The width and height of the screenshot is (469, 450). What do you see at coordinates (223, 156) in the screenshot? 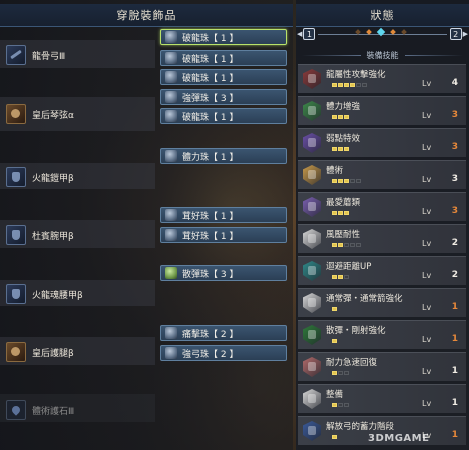
I see `decoration-slot: 體力珠【 1 】` at bounding box center [223, 156].